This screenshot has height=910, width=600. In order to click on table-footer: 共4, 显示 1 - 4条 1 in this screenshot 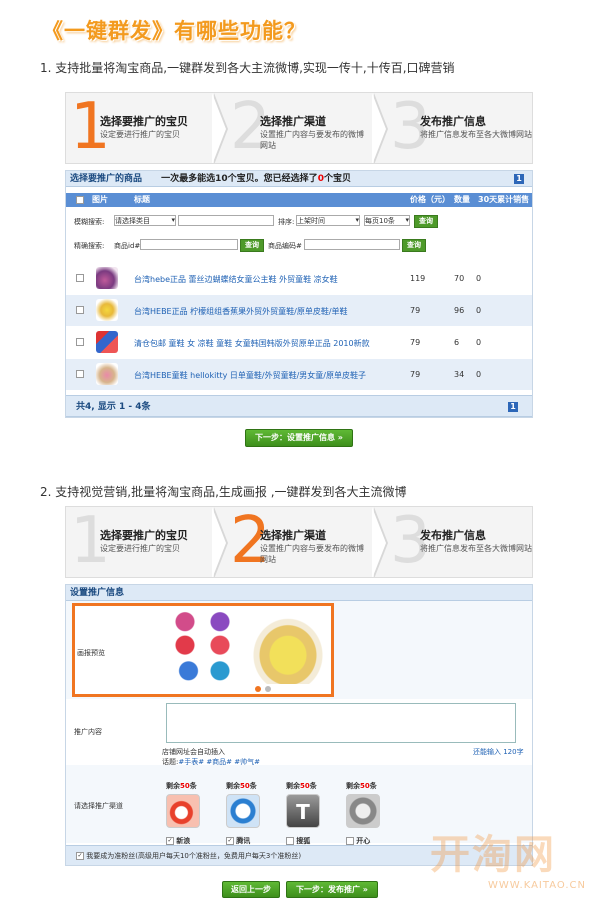, I will do `click(299, 406)`.